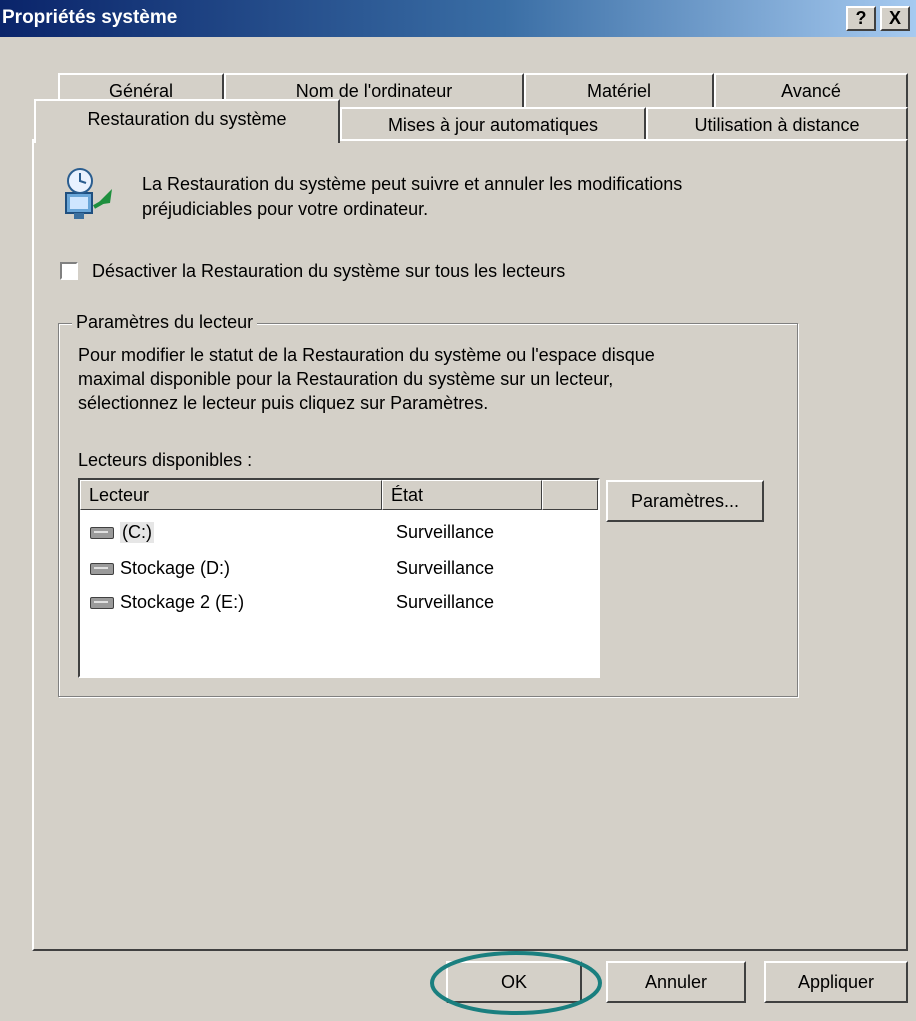 This screenshot has width=916, height=1021. Describe the element at coordinates (861, 18) in the screenshot. I see `help-button: ?` at that location.